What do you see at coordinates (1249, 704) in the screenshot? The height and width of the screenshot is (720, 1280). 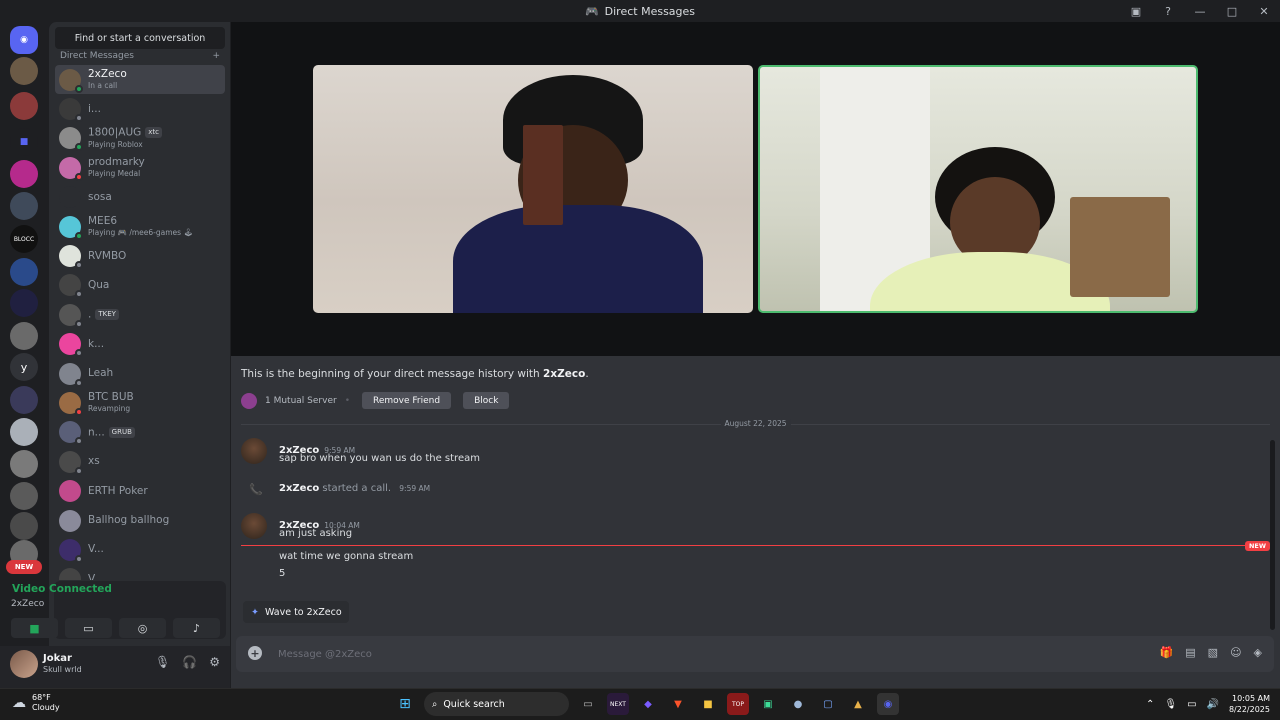 I see `clock: 10:05 AM 8/22/2025` at bounding box center [1249, 704].